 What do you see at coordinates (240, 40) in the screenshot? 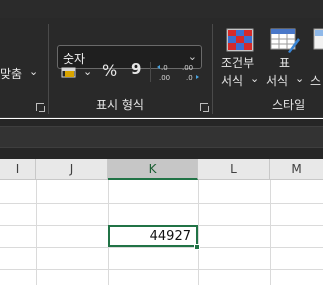
I see `conditional-formatting-icon` at bounding box center [240, 40].